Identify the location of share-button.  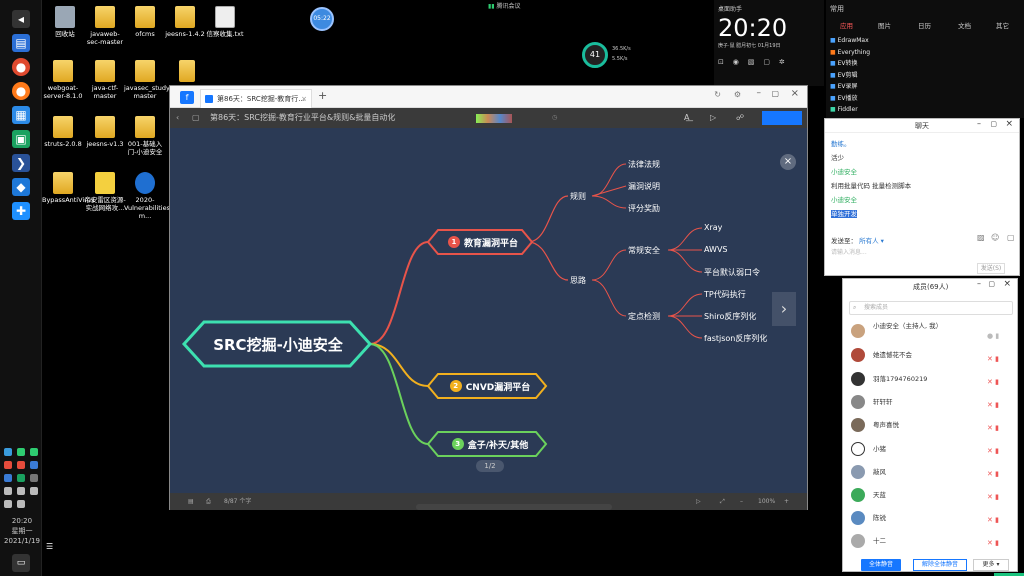
(782, 118).